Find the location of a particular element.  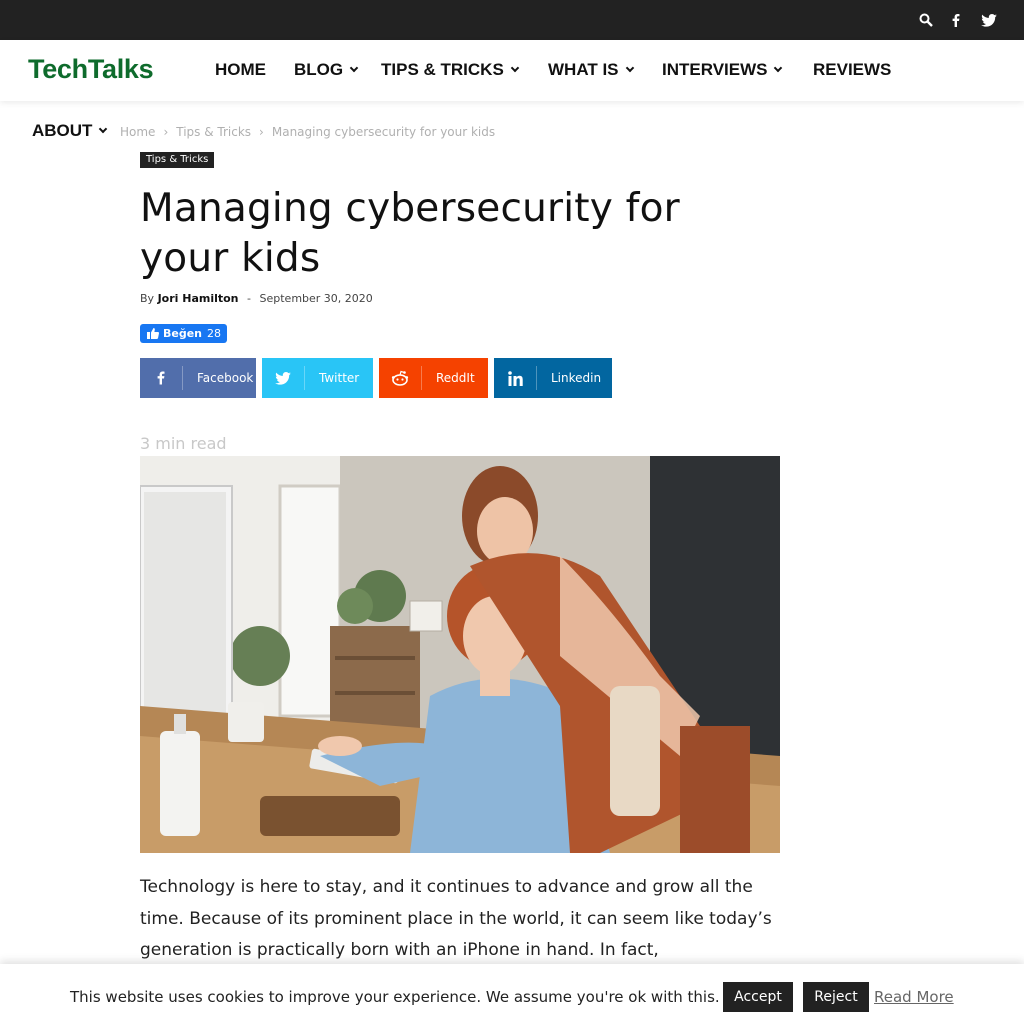

breadcrumb-current: Managing cybersecurity for your kids is located at coordinates (383, 132).